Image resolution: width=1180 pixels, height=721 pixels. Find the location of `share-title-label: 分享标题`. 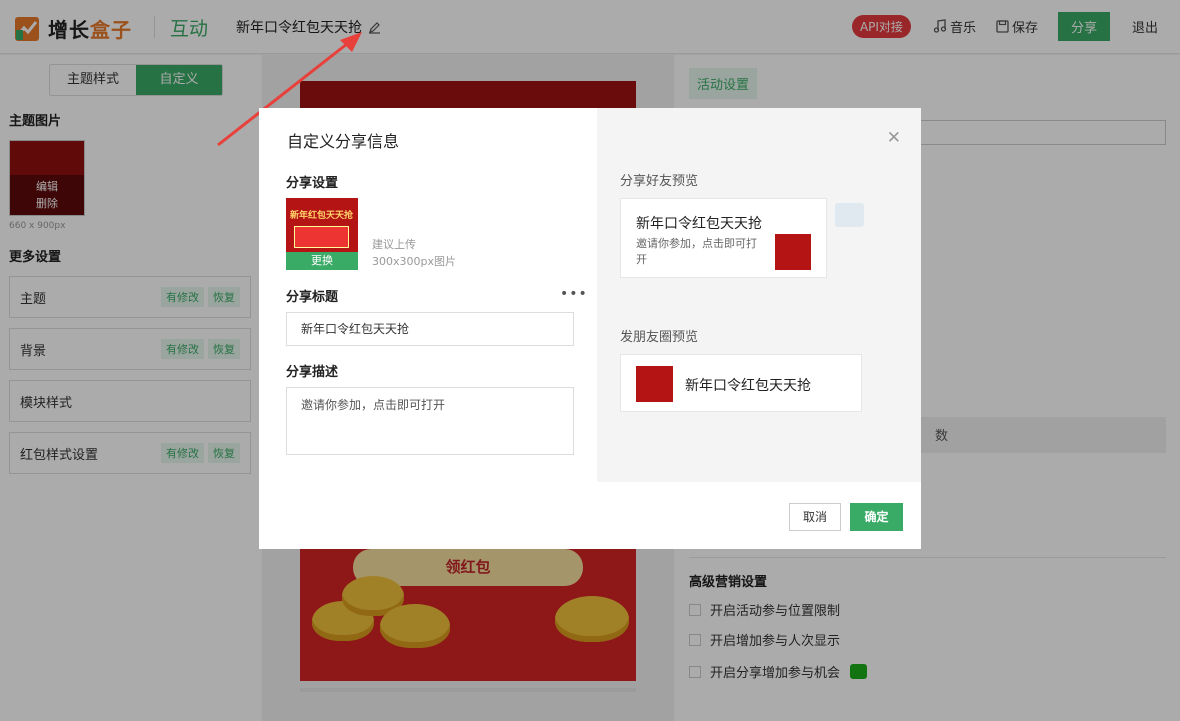

share-title-label: 分享标题 is located at coordinates (312, 297).